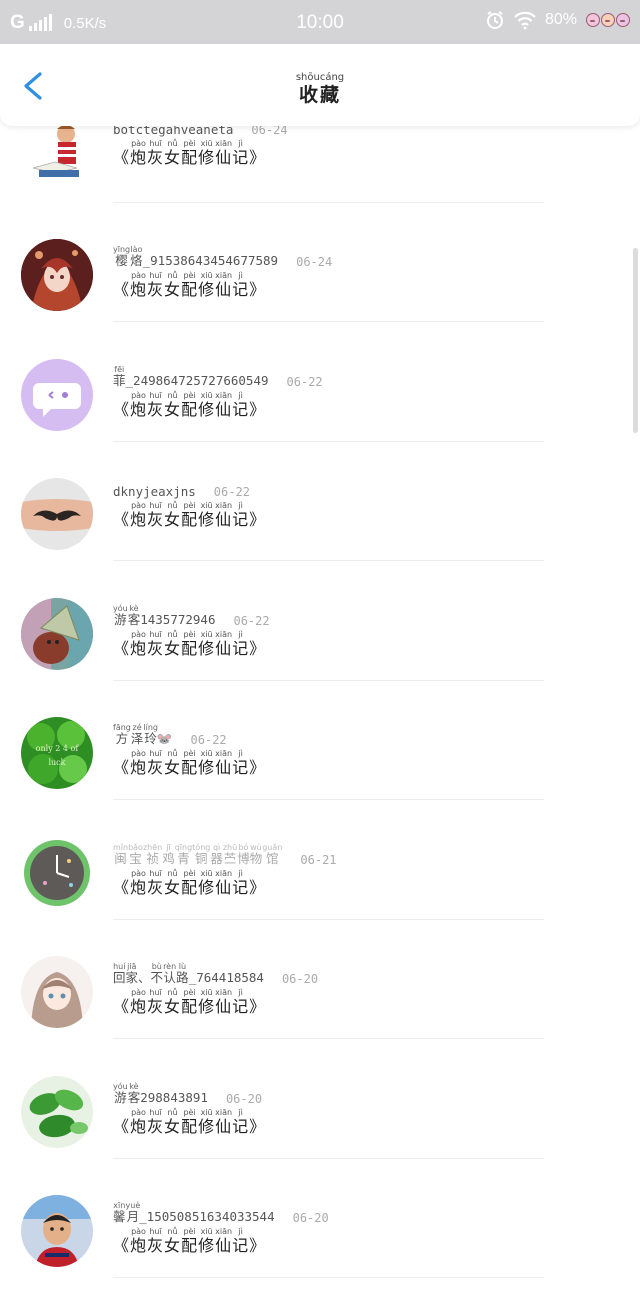  I want to click on name-row: 樱yīng烙lào_91538643454677589 06-24, so click(222, 257).